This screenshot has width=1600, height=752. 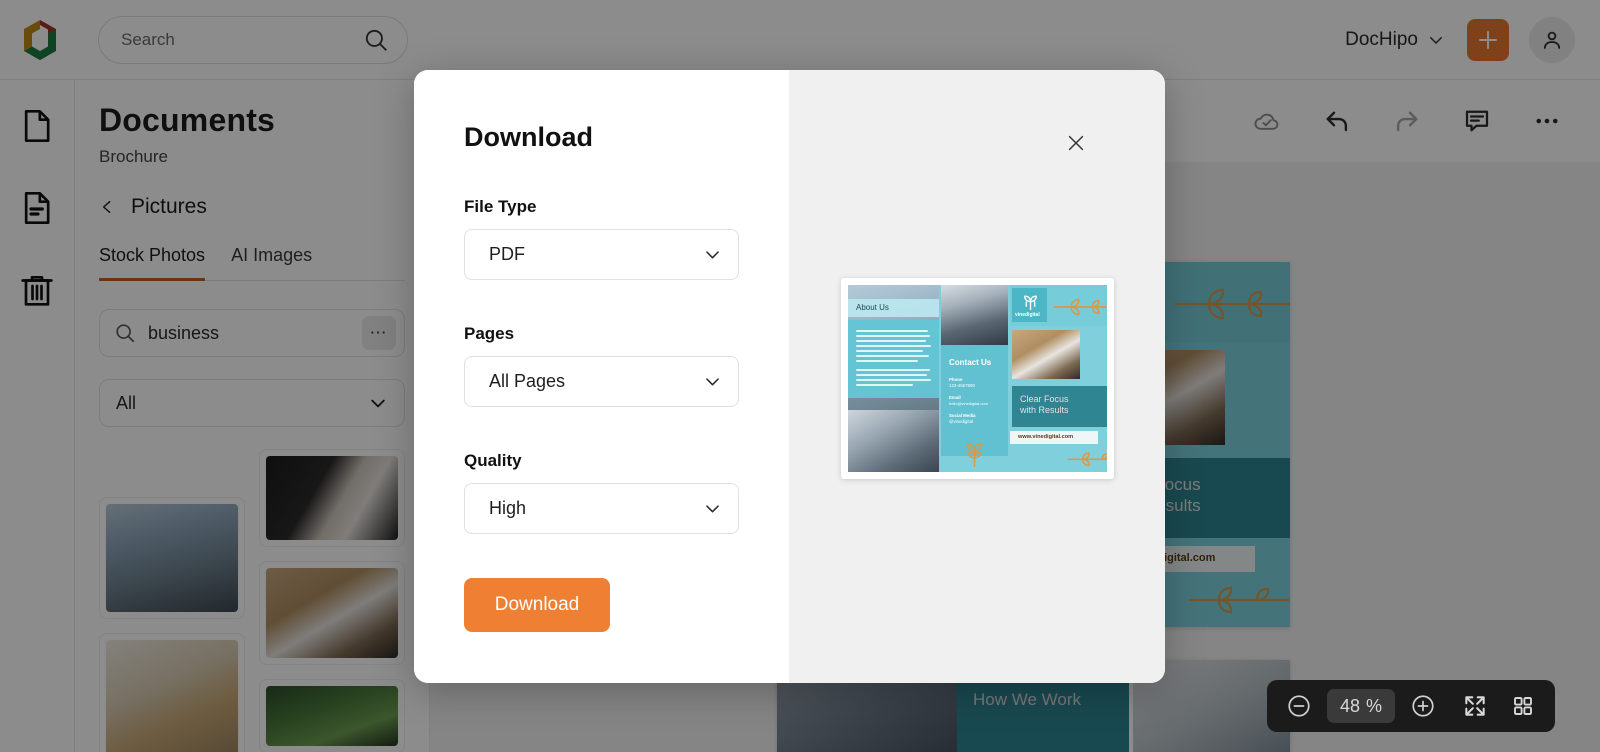 I want to click on pv-vine-motif-corner, so click(x=1087, y=459).